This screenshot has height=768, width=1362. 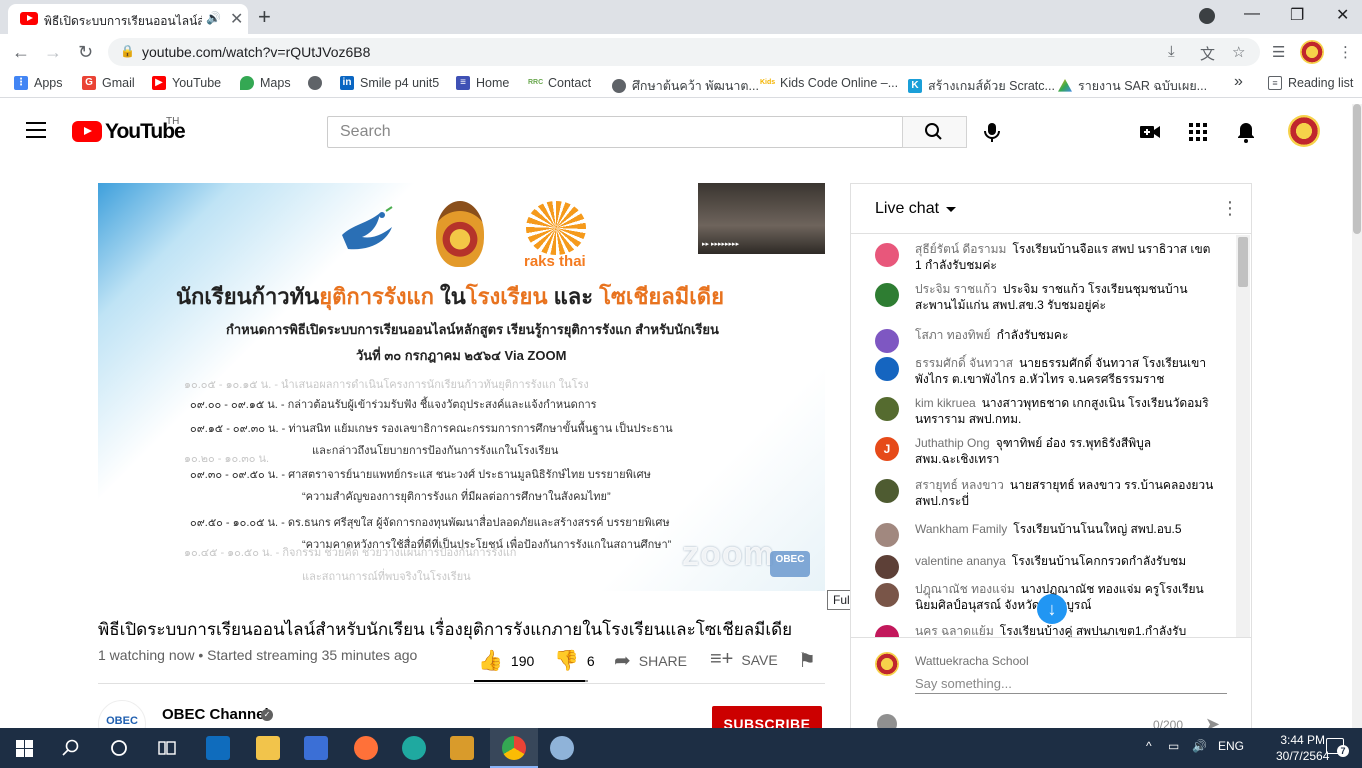 What do you see at coordinates (24, 748) in the screenshot?
I see `windows-start-icon` at bounding box center [24, 748].